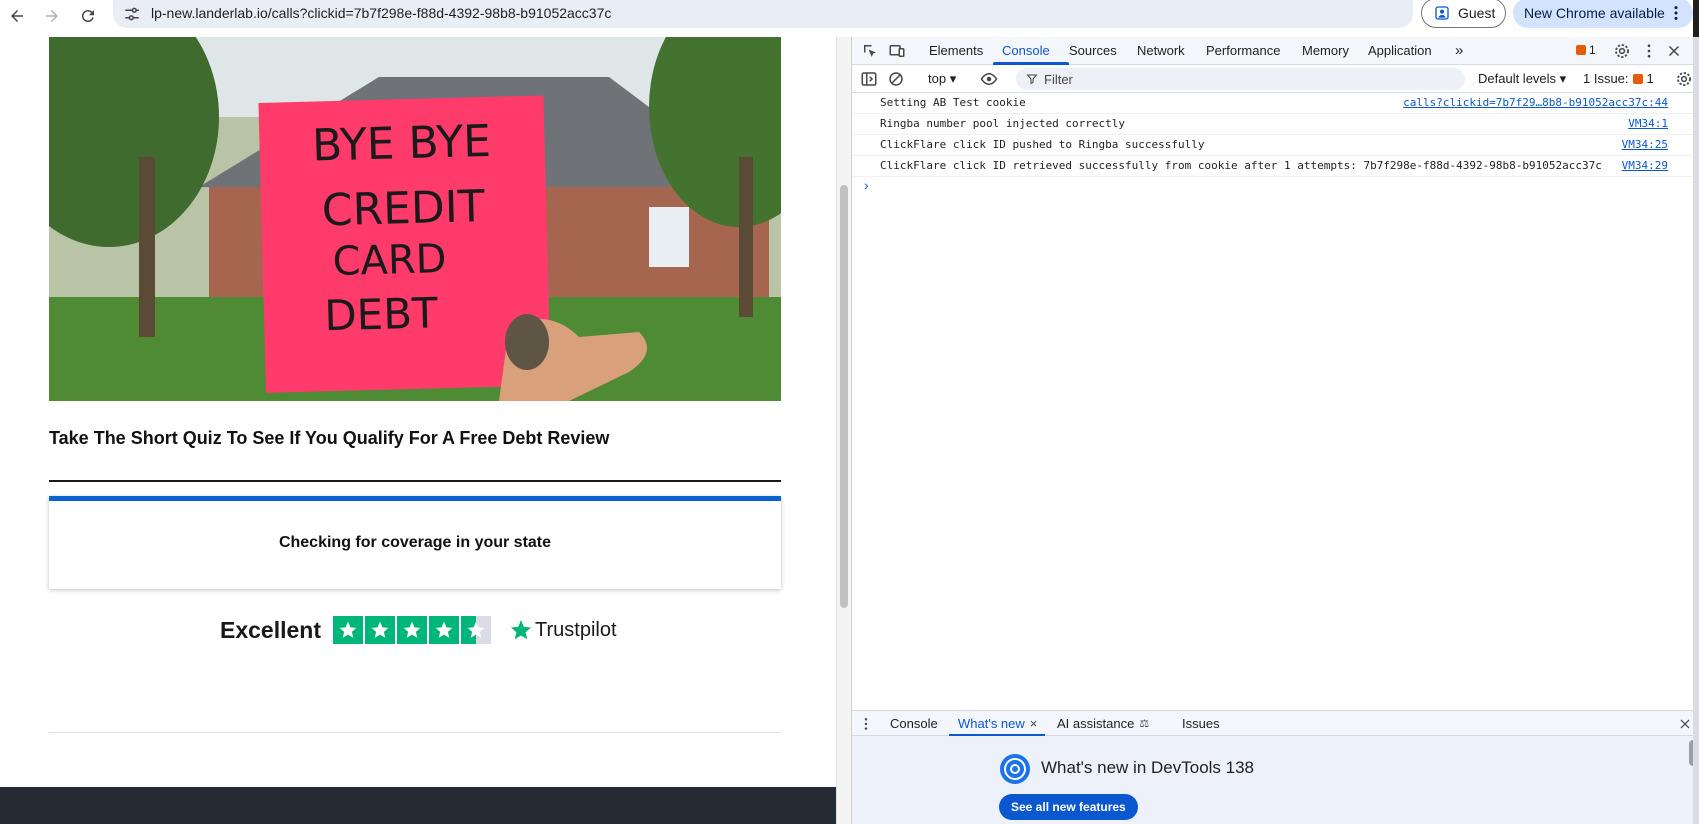 This screenshot has width=1699, height=824. I want to click on close-drawer-icon, so click(1685, 724).